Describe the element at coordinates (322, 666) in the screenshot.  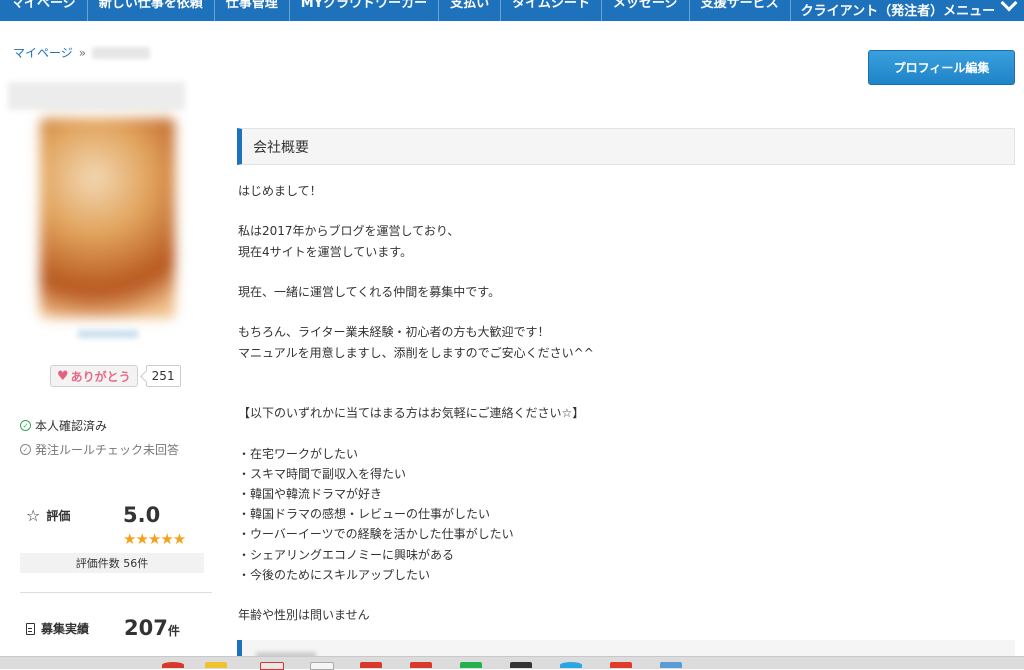
I see `document-icon` at that location.